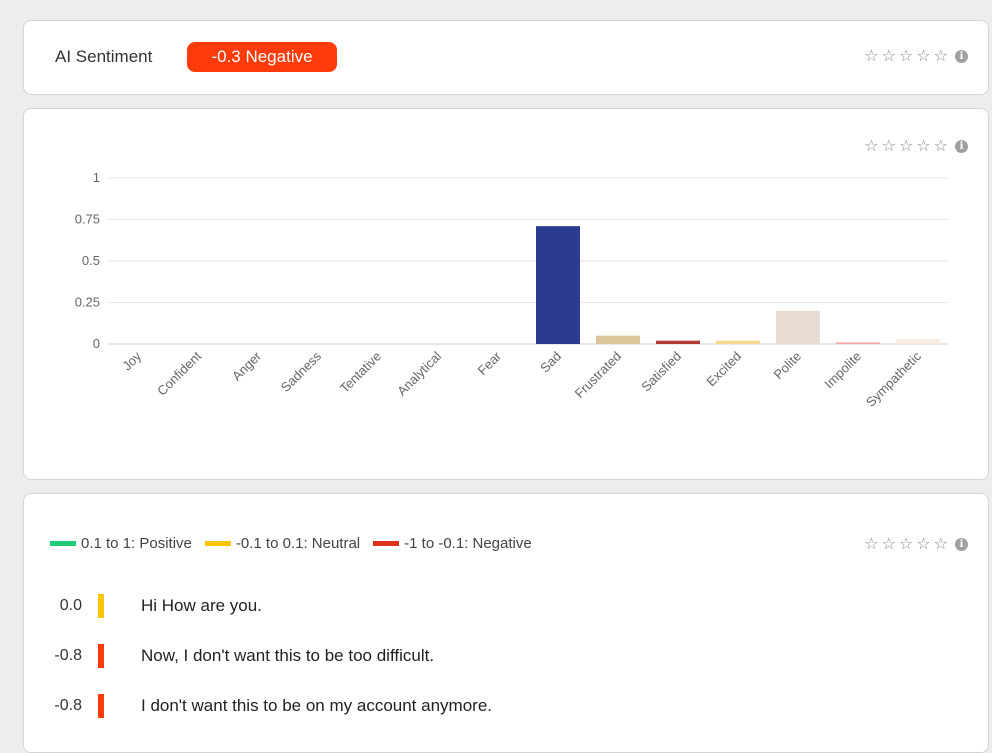 The width and height of the screenshot is (992, 753). What do you see at coordinates (247, 366) in the screenshot?
I see `x-tick-label: Anger` at bounding box center [247, 366].